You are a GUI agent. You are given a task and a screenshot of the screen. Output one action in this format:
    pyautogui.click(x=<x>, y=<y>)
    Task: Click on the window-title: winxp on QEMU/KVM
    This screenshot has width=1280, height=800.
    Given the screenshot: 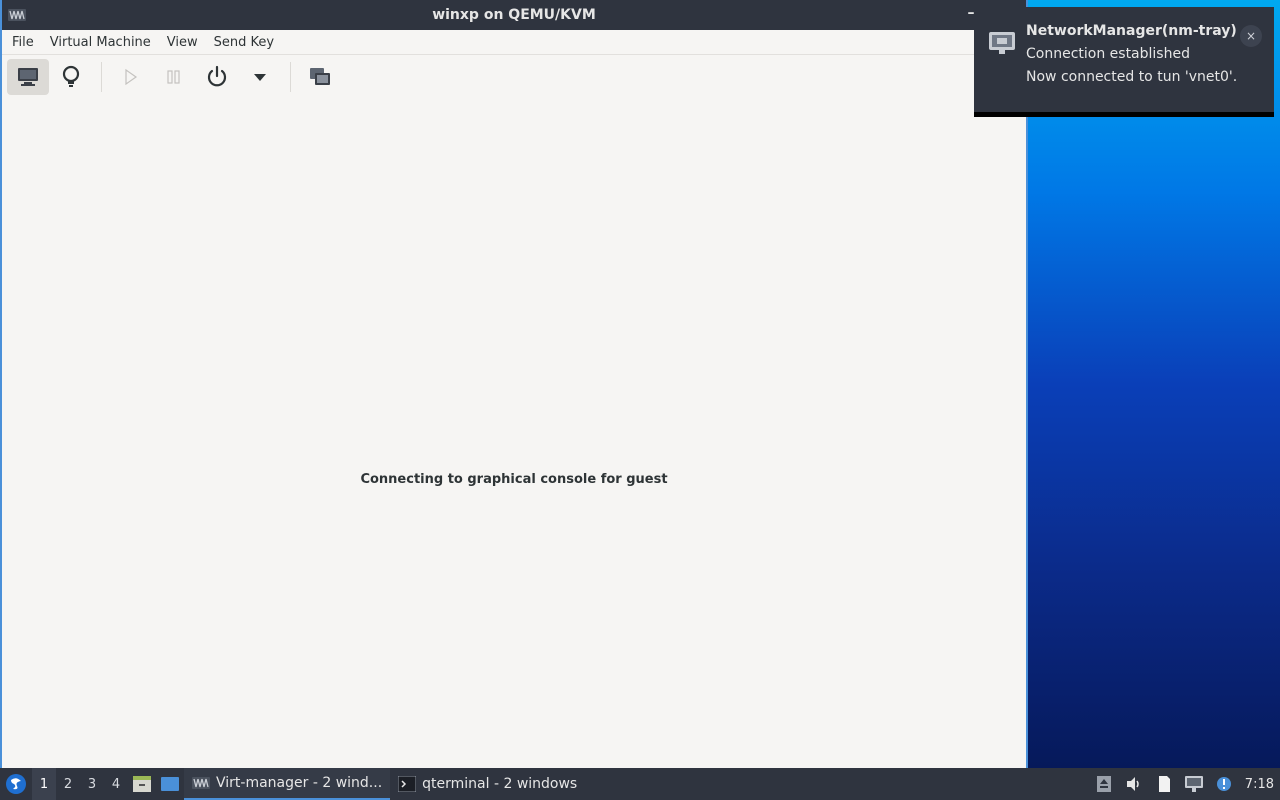 What is the action you would take?
    pyautogui.click(x=514, y=15)
    